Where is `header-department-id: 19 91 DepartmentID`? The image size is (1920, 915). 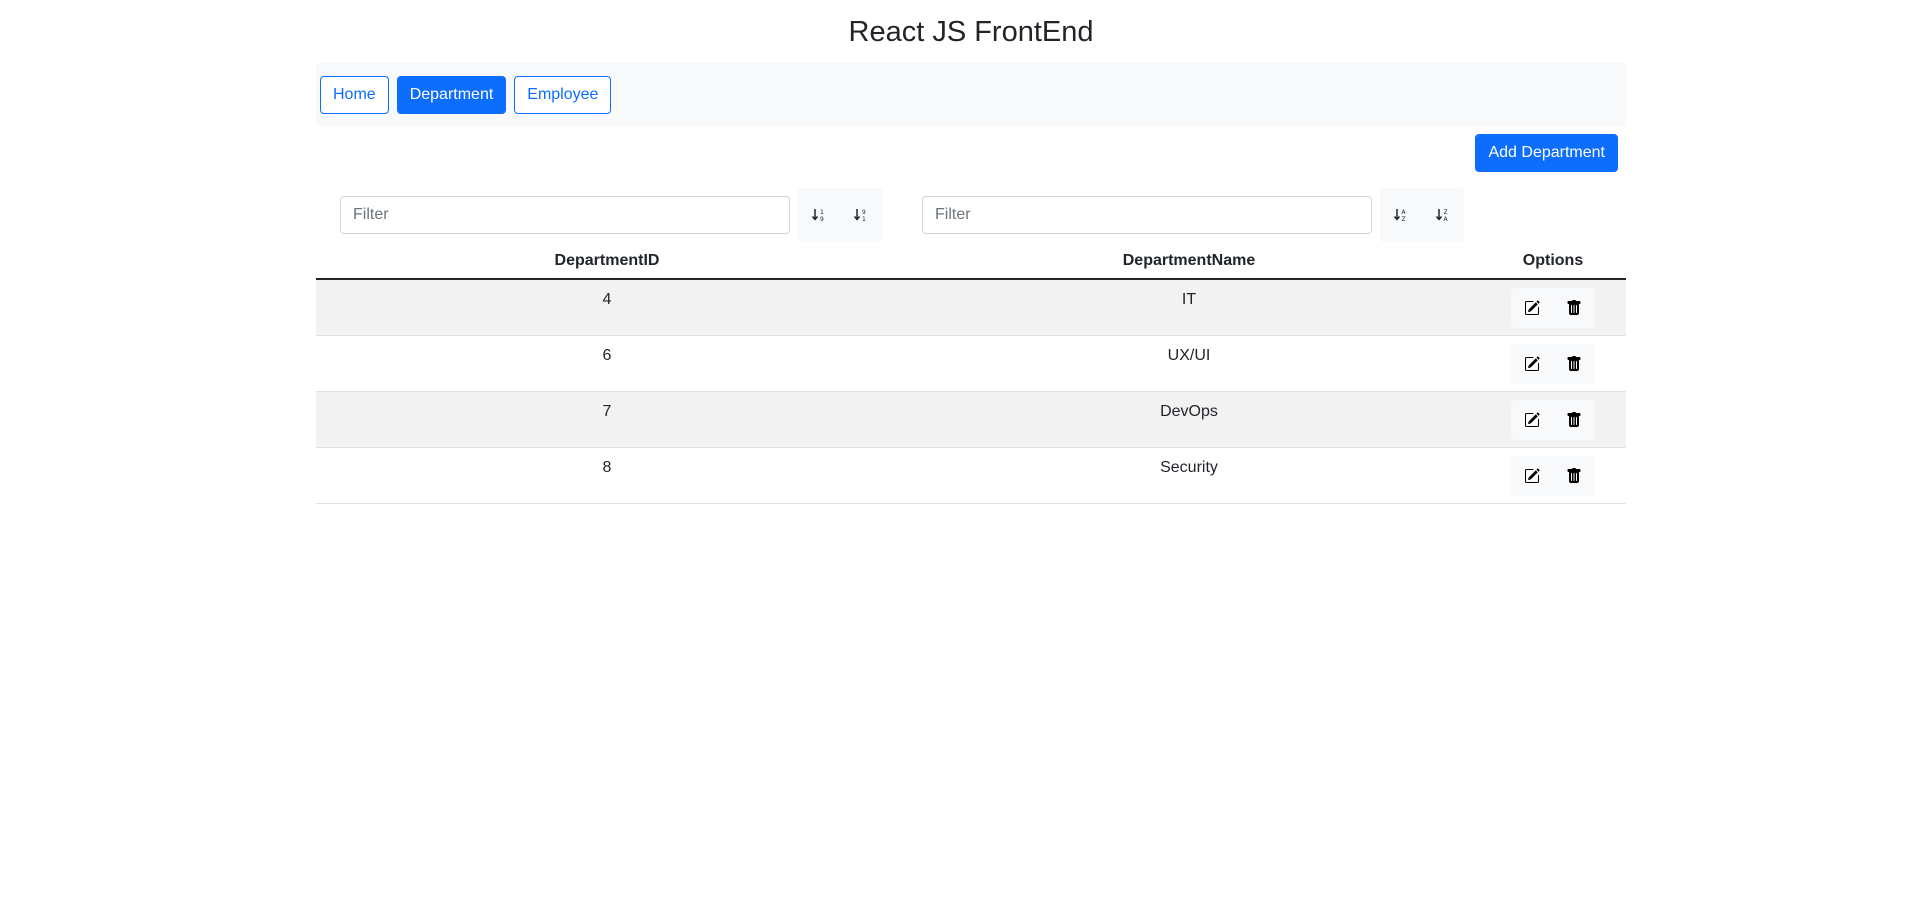 header-department-id: 19 91 DepartmentID is located at coordinates (607, 228).